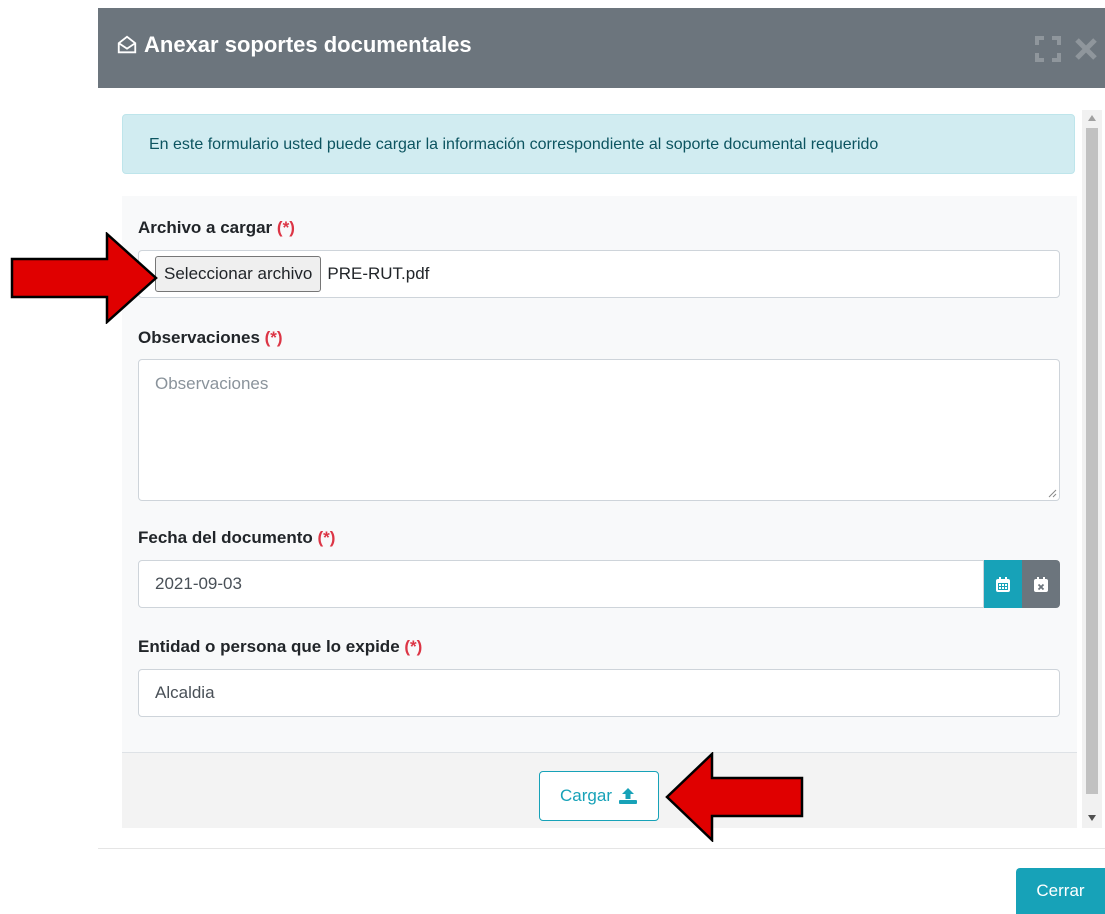 This screenshot has width=1105, height=914. What do you see at coordinates (1086, 49) in the screenshot?
I see `close-icon` at bounding box center [1086, 49].